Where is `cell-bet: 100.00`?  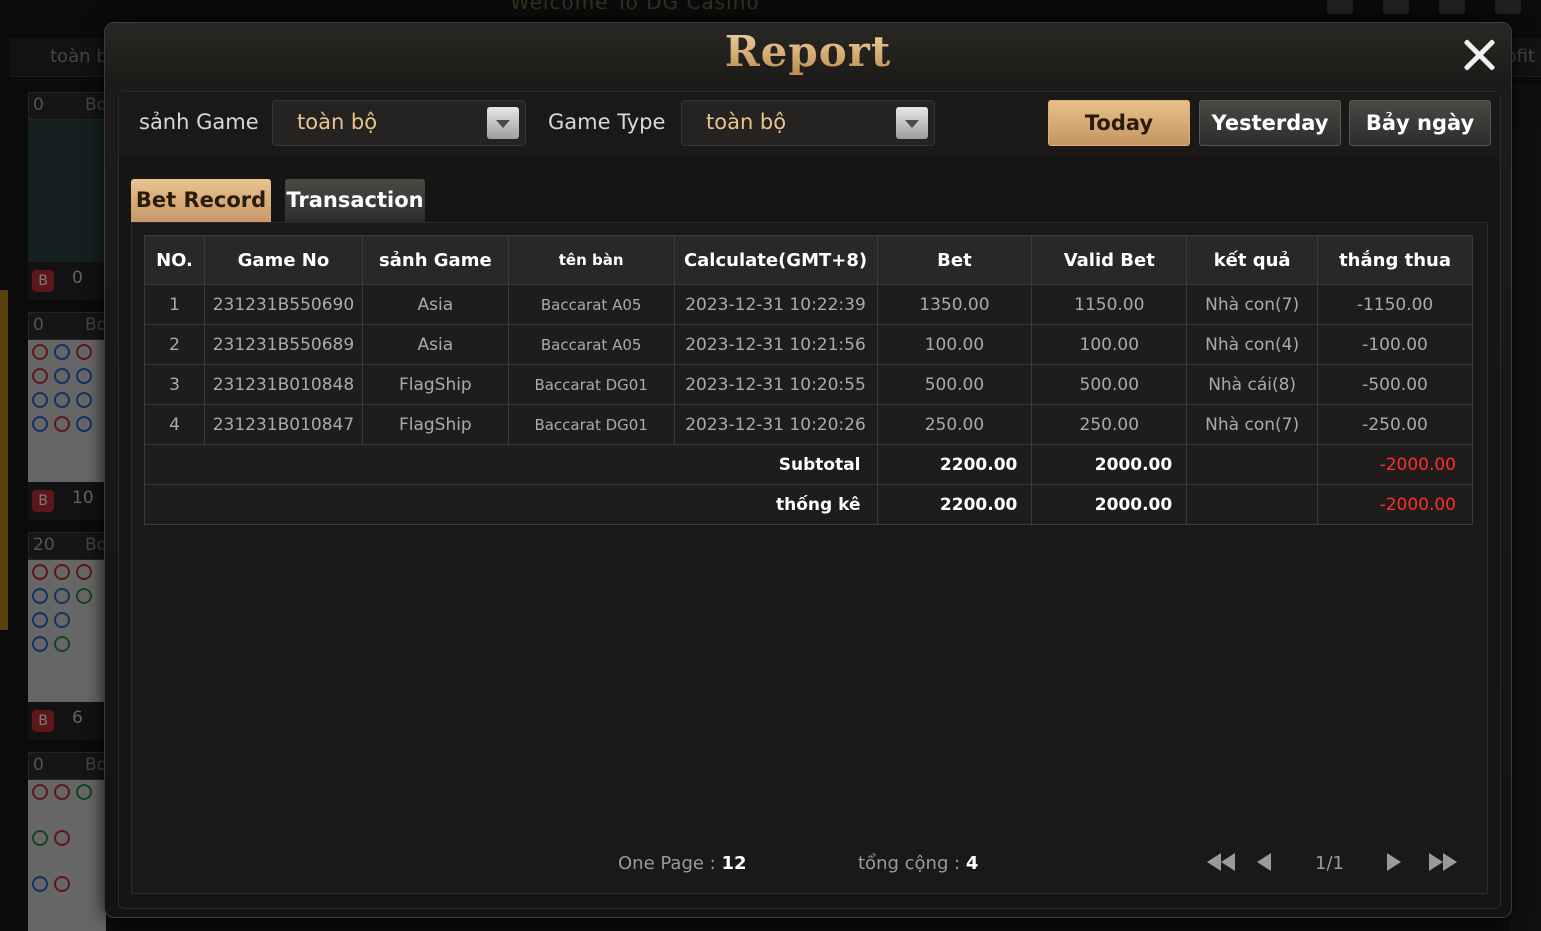 cell-bet: 100.00 is located at coordinates (954, 344).